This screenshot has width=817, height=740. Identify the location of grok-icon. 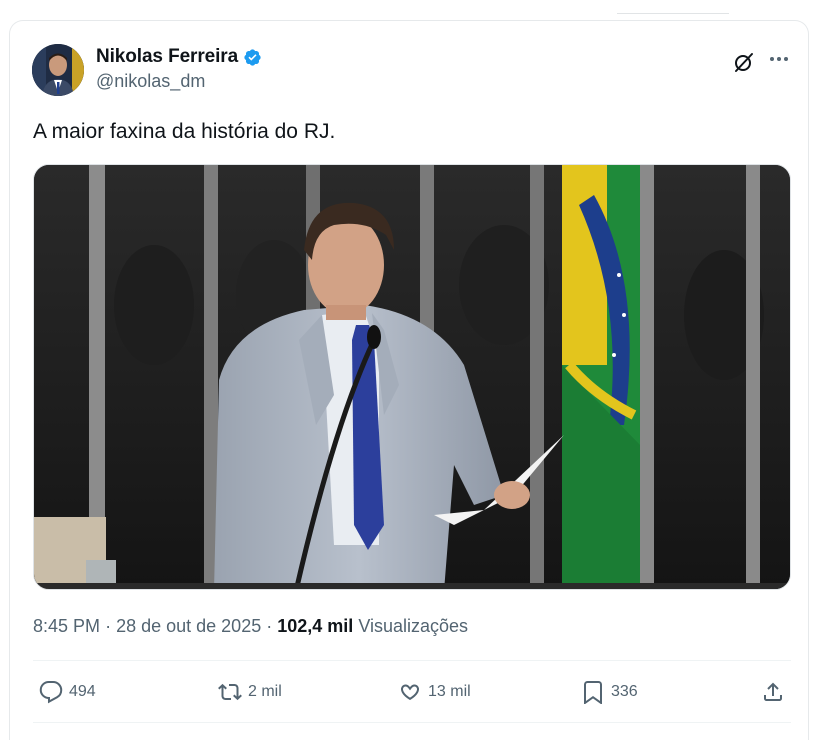
(744, 62).